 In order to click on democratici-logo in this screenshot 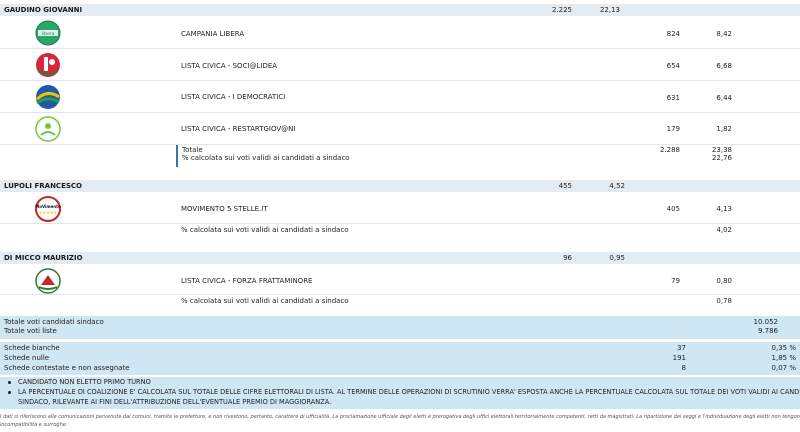, I will do `click(48, 97)`.